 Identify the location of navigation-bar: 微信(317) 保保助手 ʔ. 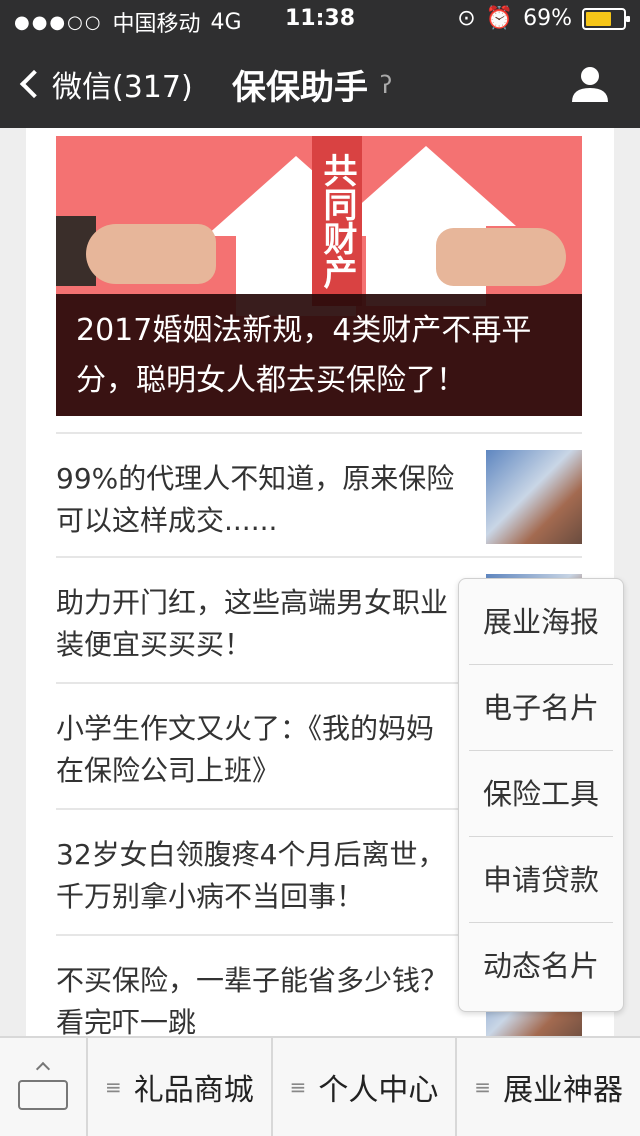
(320, 84).